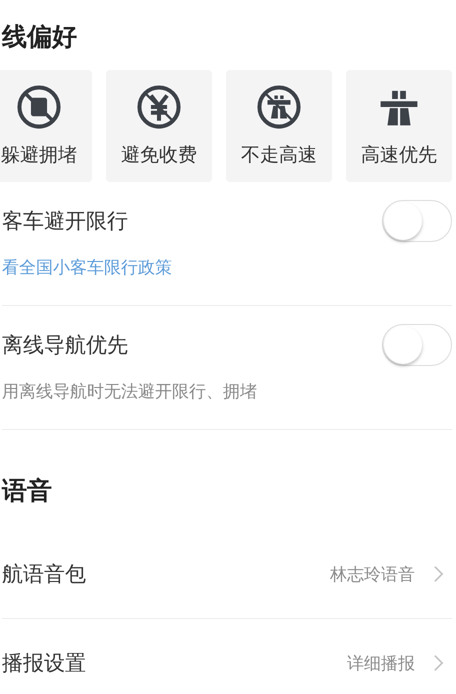 The height and width of the screenshot is (694, 456). I want to click on setting-value: 详细播报, so click(381, 663).